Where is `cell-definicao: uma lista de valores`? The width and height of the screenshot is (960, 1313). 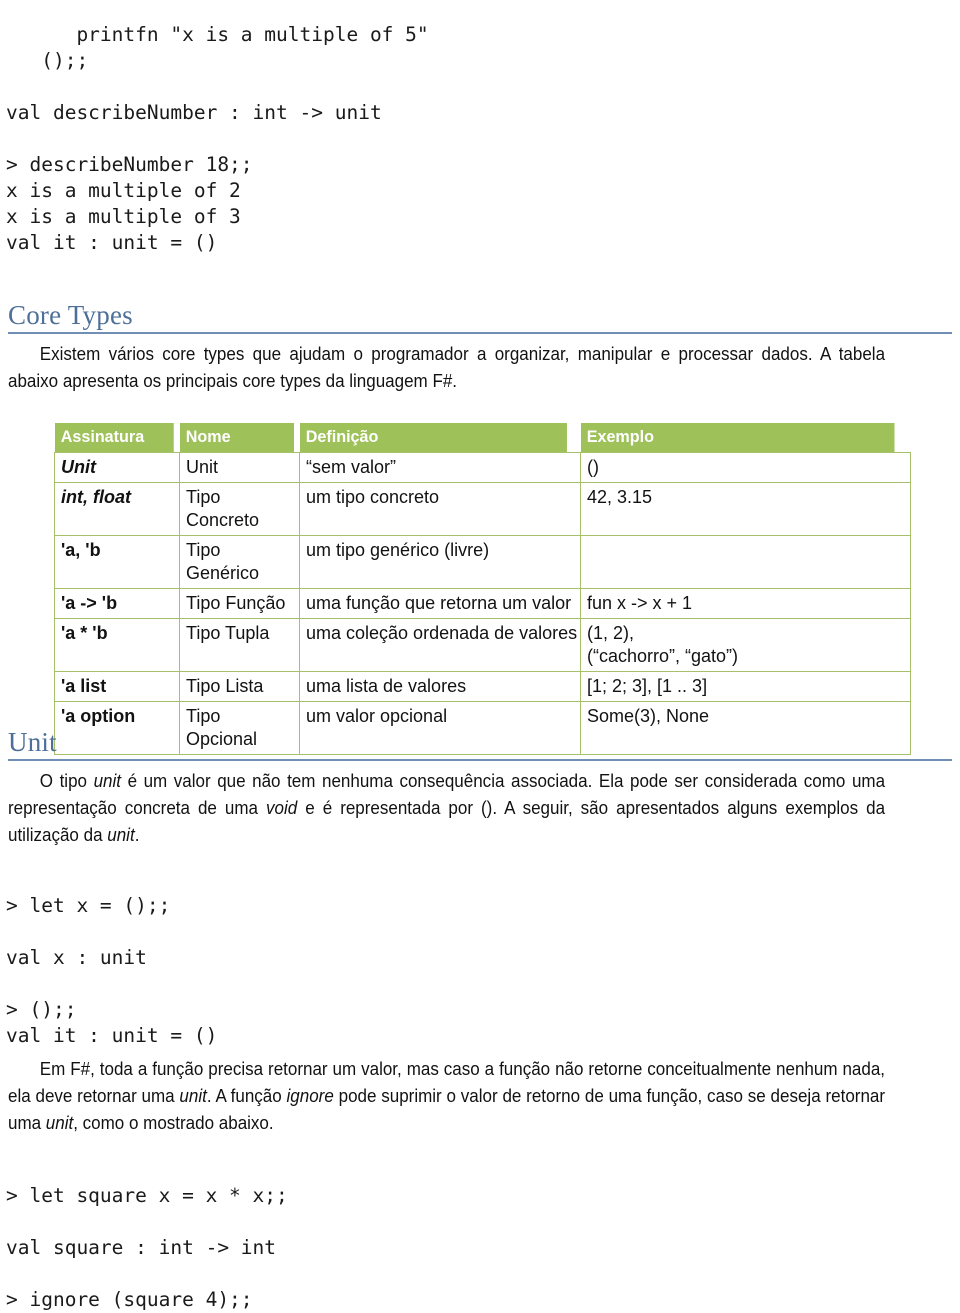 cell-definicao: uma lista de valores is located at coordinates (440, 686).